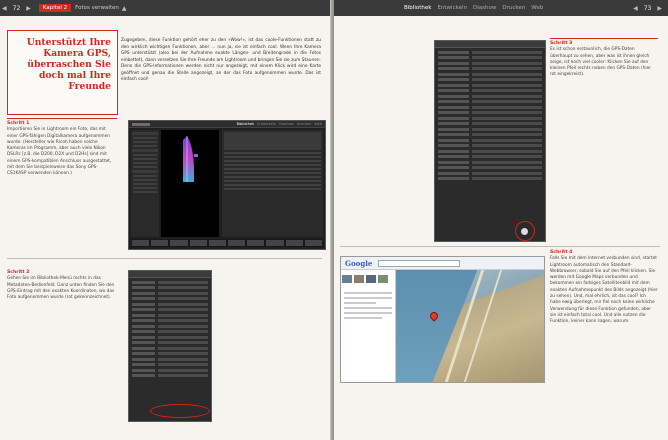  Describe the element at coordinates (525, 231) in the screenshot. I see `gps-arrow-highlight-circle` at that location.